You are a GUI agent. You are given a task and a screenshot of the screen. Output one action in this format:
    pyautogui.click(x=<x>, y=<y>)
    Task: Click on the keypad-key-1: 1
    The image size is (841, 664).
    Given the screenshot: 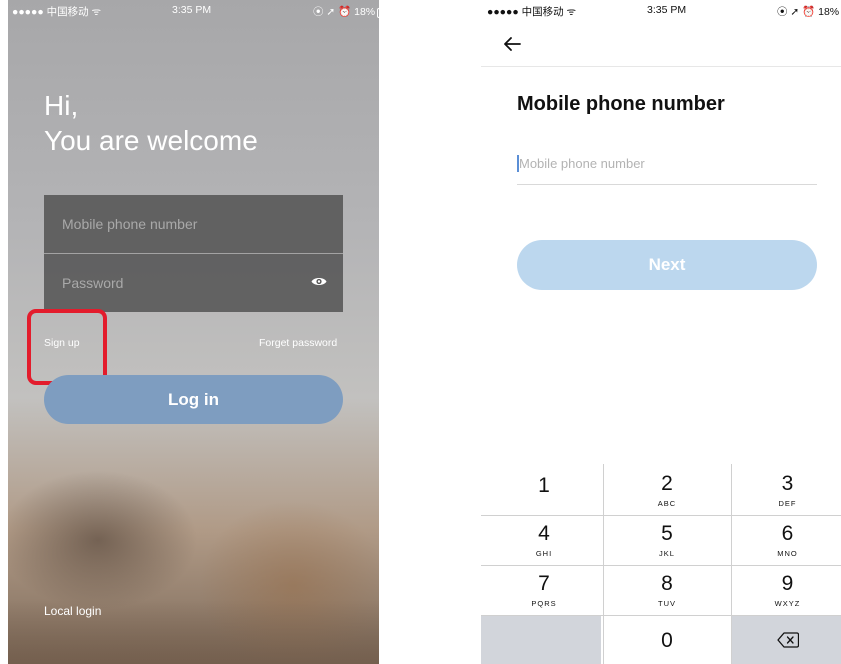 What is the action you would take?
    pyautogui.click(x=544, y=489)
    